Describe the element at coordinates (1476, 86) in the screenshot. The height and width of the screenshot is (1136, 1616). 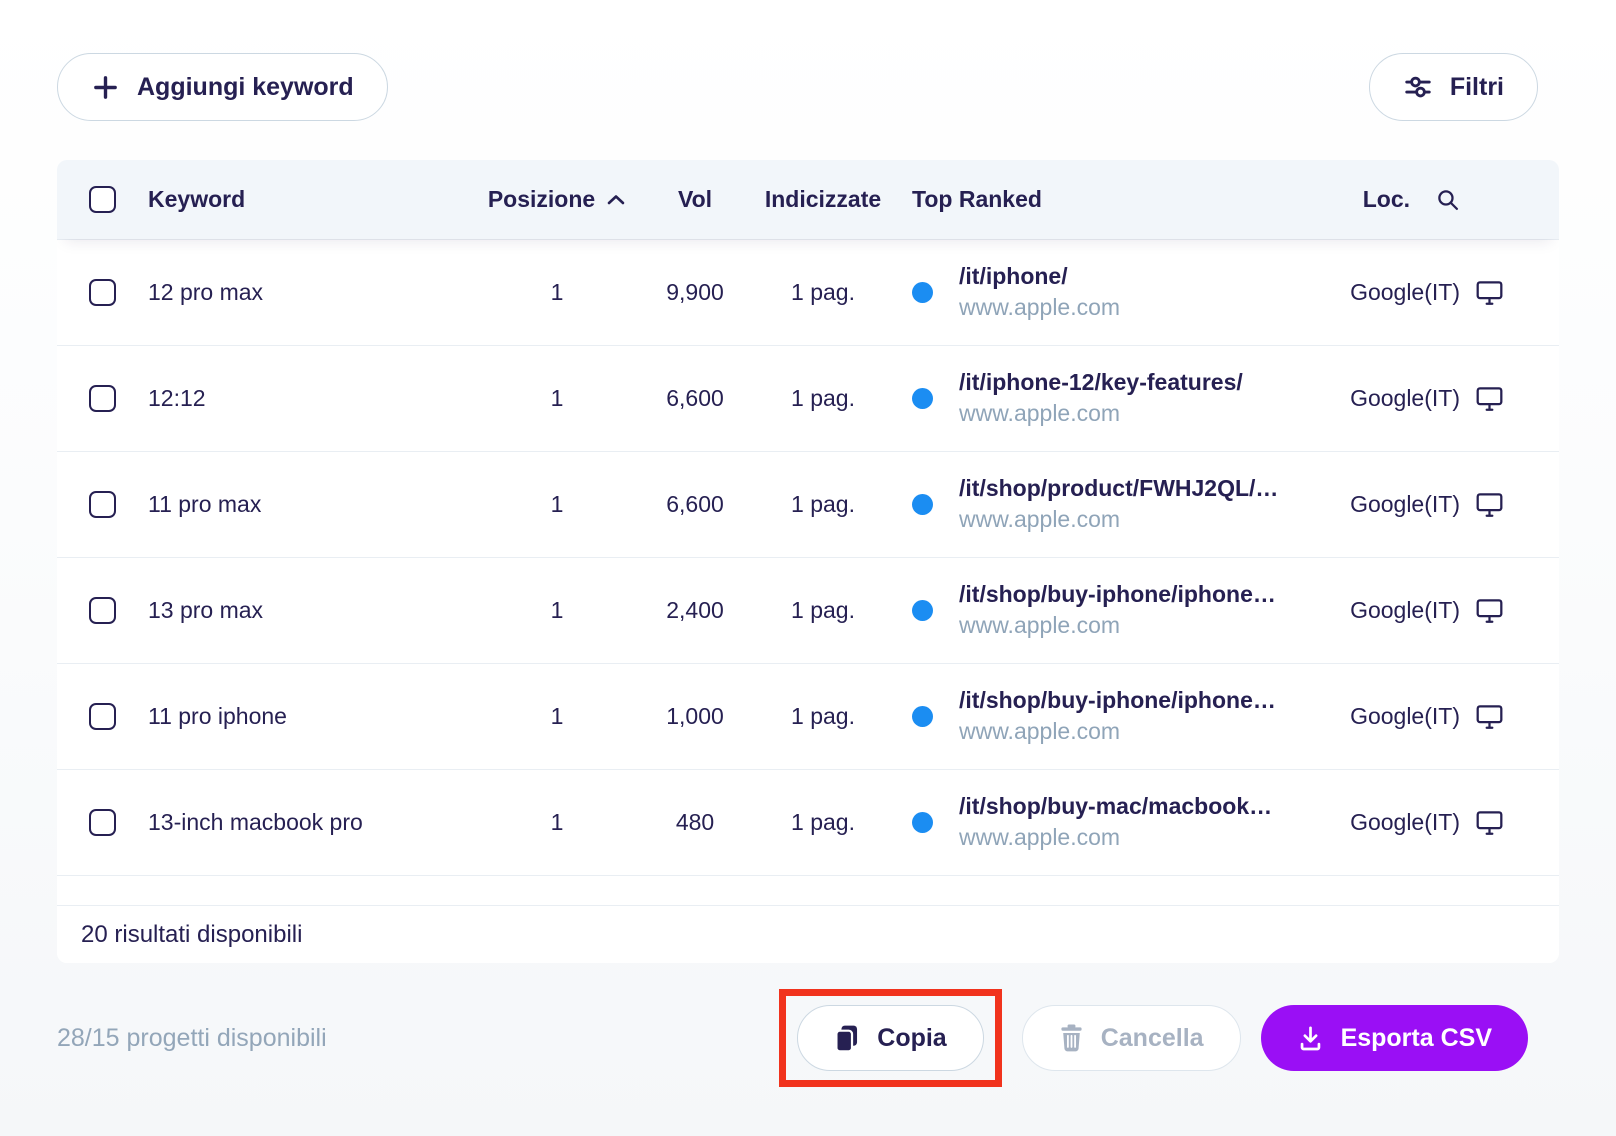
I see `filters-label: Filtri` at that location.